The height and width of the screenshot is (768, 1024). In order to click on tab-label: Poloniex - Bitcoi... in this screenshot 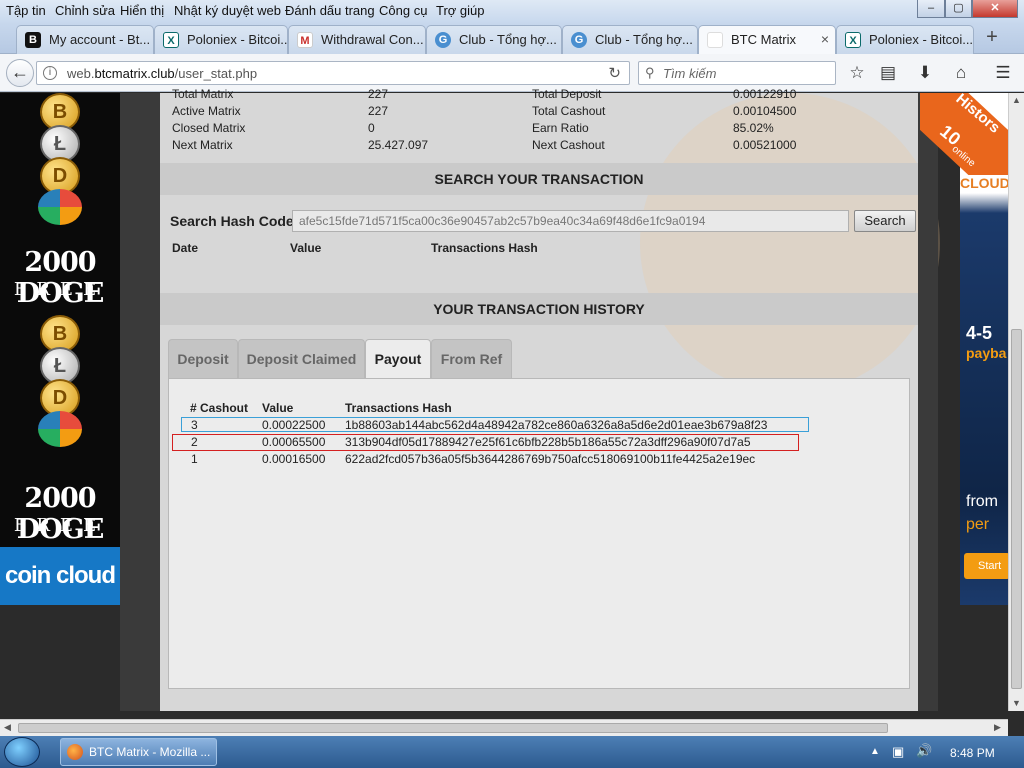, I will do `click(921, 39)`.